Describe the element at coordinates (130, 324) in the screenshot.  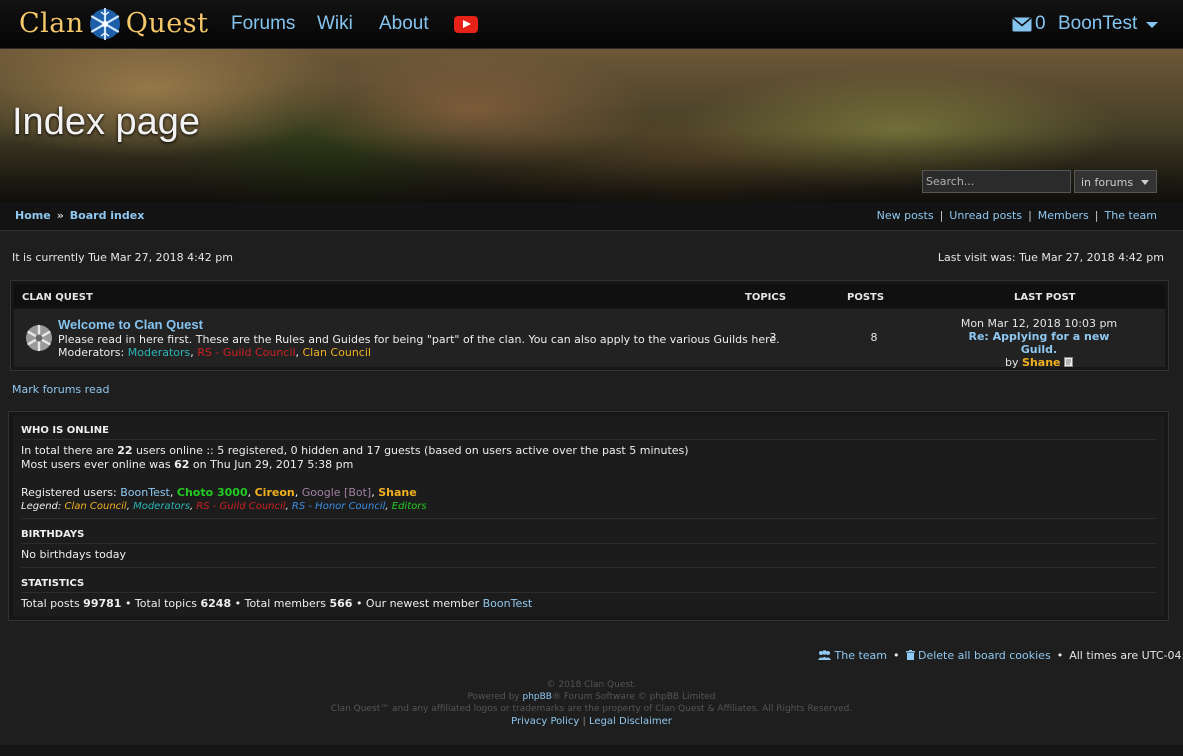
I see `forum-title-link: Welcome to Clan Quest` at that location.